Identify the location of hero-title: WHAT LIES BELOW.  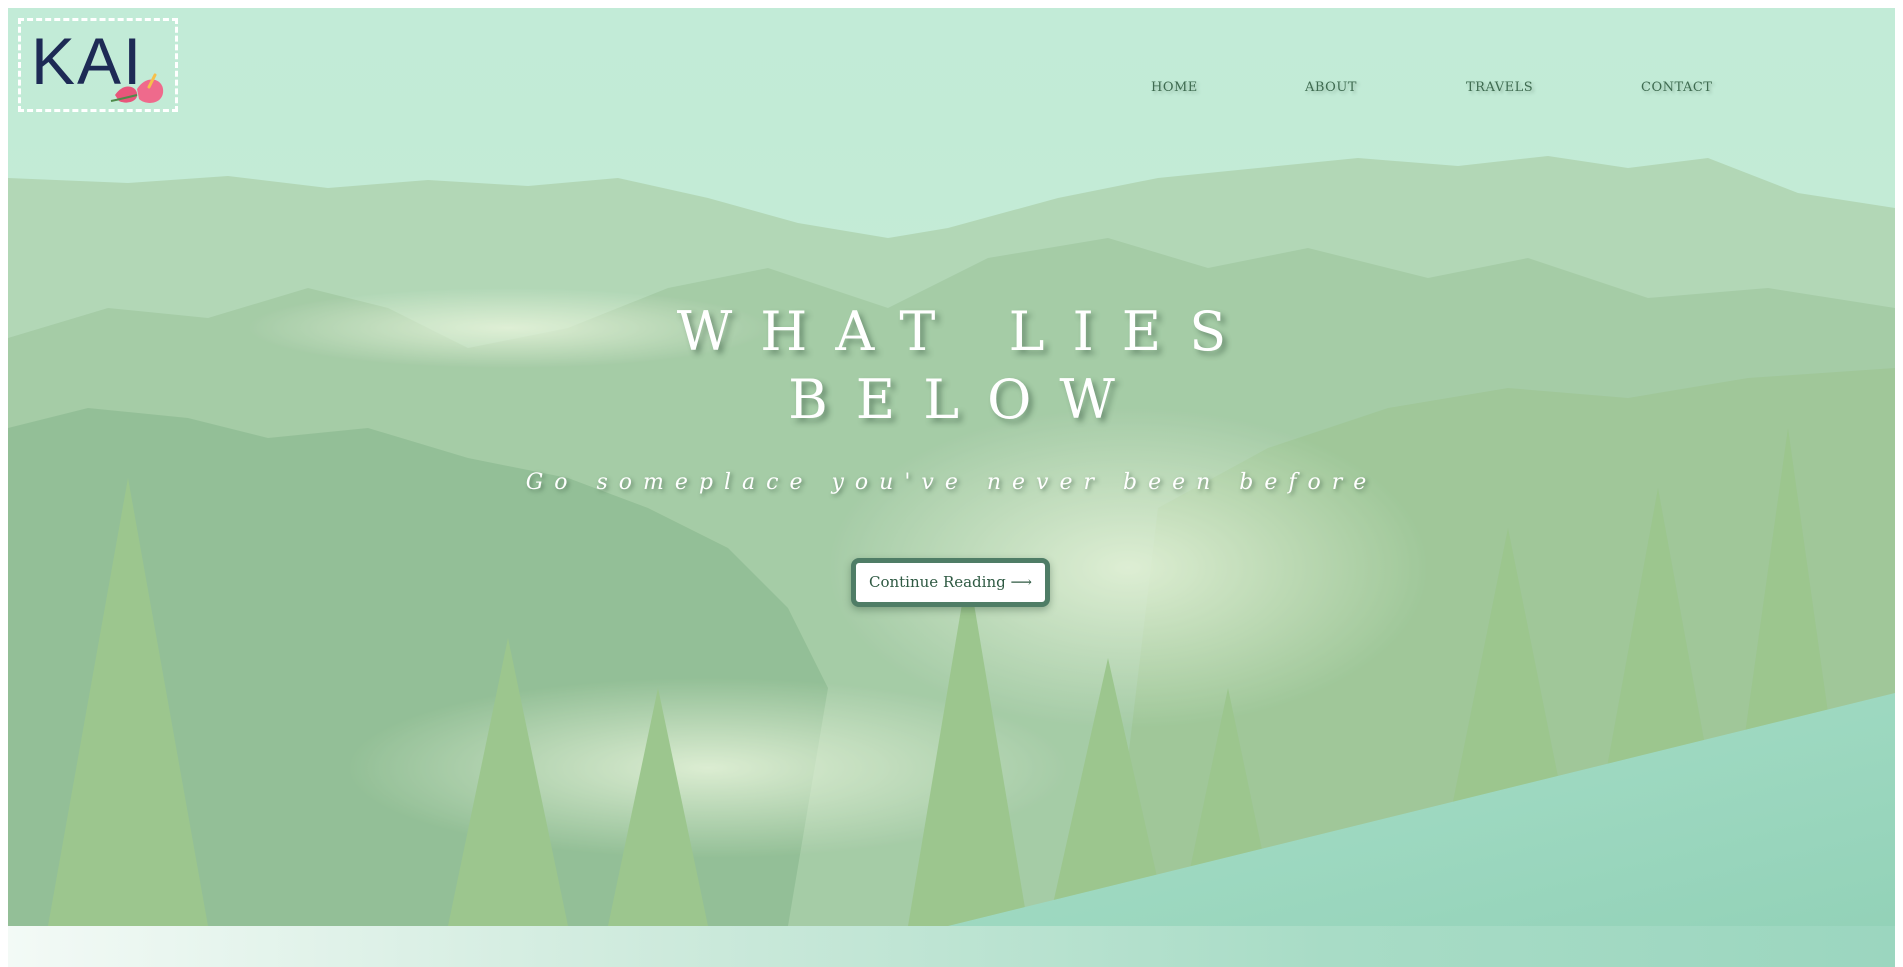
(951, 366).